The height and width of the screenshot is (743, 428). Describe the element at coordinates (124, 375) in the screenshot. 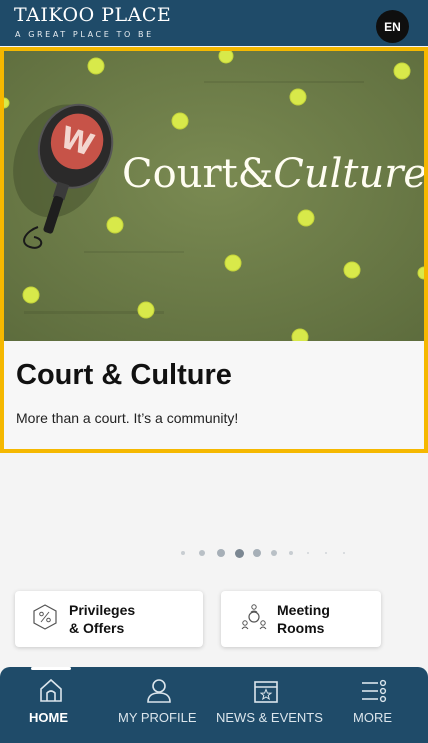

I see `featured-title: Court & Culture` at that location.